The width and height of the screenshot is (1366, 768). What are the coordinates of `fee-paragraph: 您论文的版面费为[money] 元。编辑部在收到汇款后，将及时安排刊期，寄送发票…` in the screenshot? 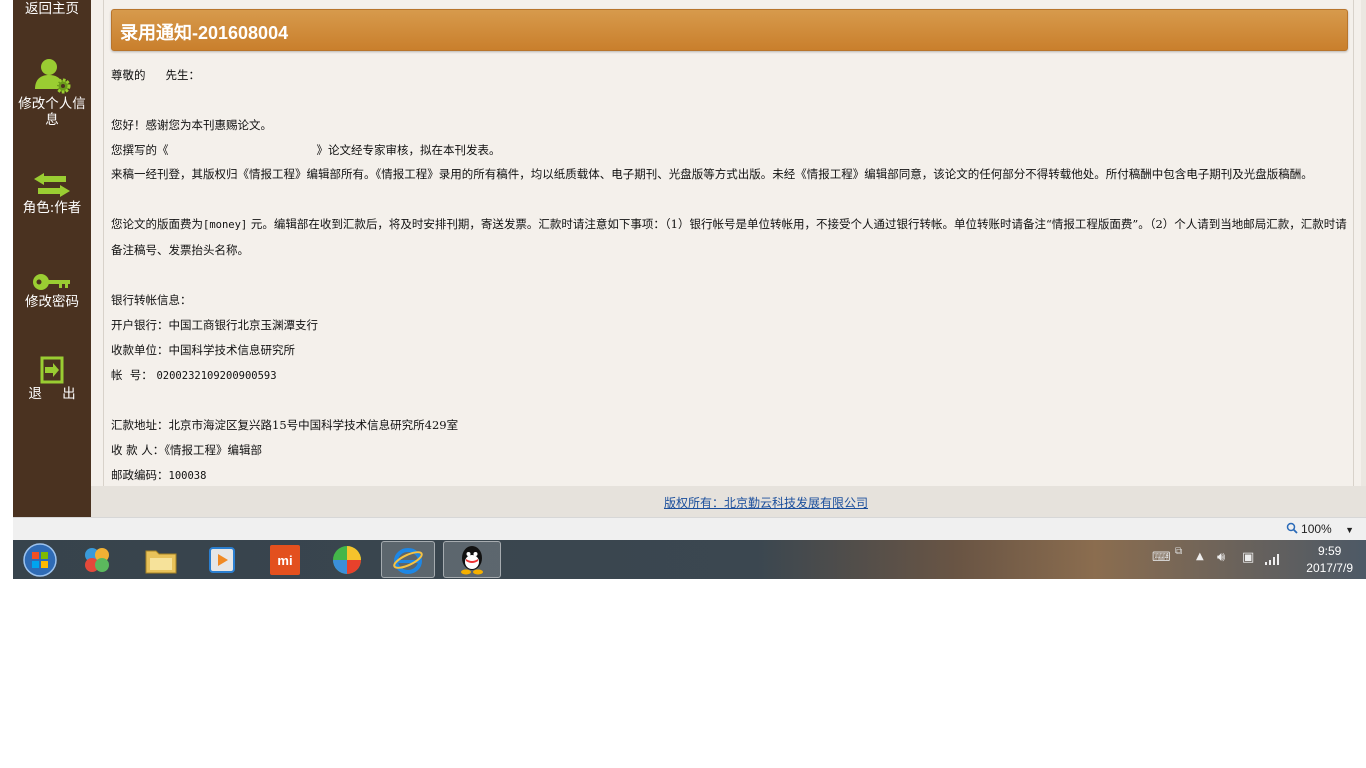 It's located at (729, 237).